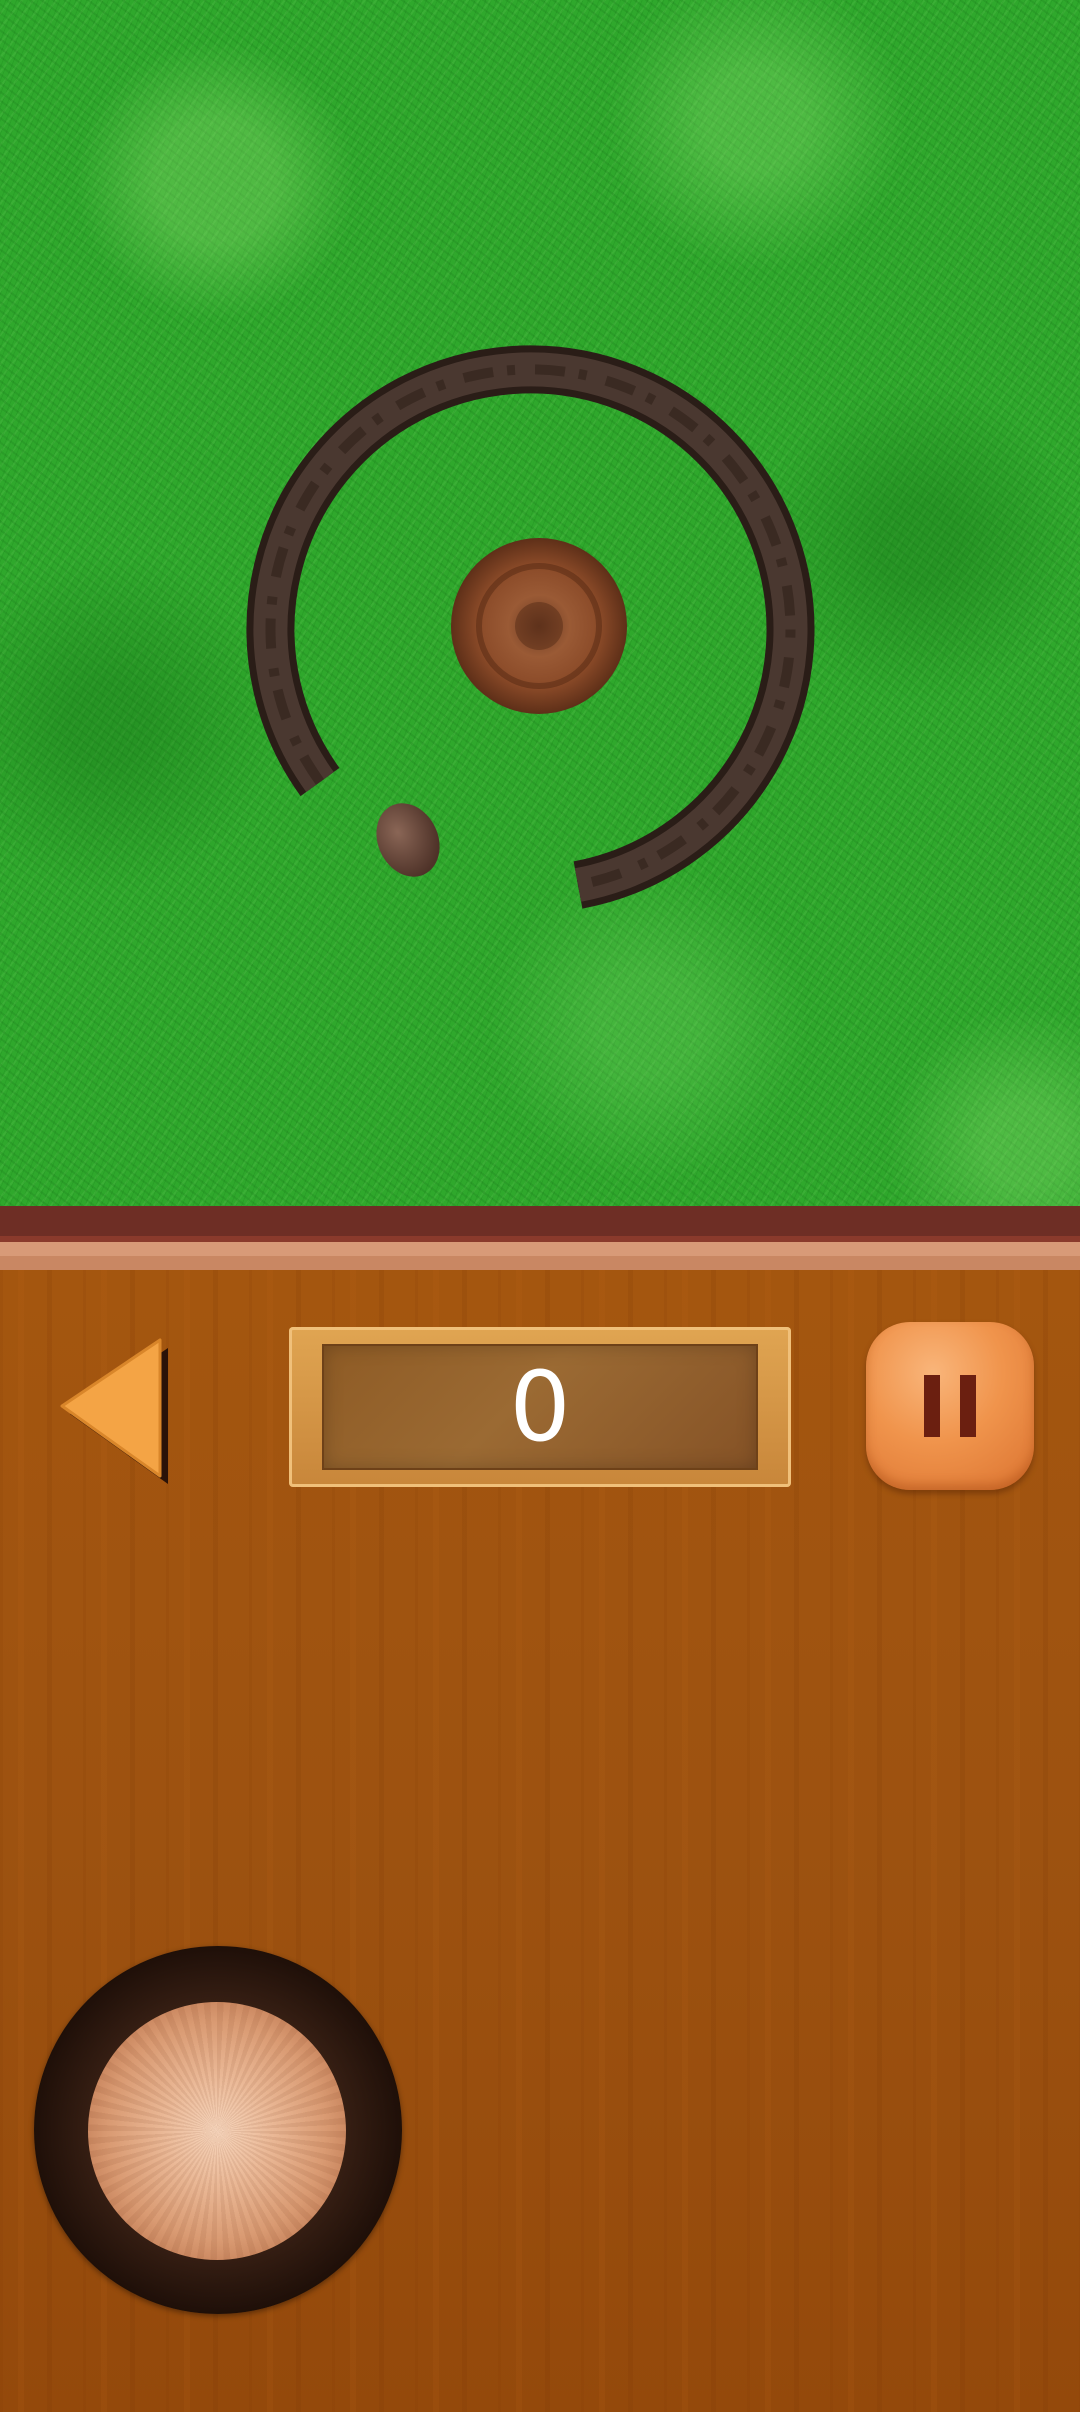 This screenshot has width=1080, height=2412. Describe the element at coordinates (968, 1406) in the screenshot. I see `pause-bar-right` at that location.